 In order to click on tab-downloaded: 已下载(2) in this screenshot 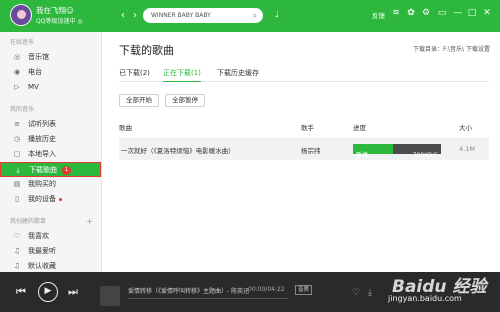, I will do `click(134, 74)`.